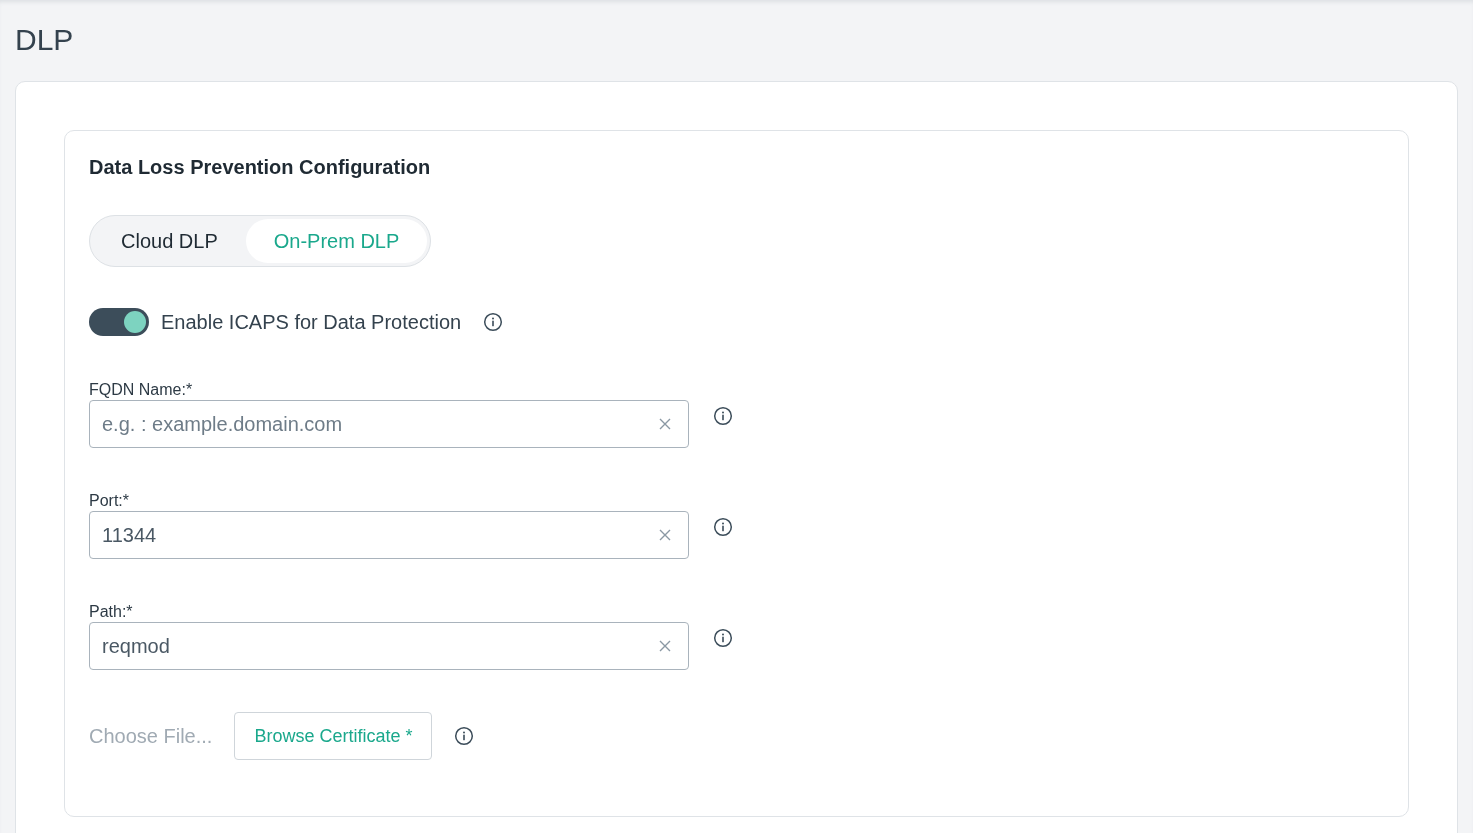  What do you see at coordinates (389, 535) in the screenshot?
I see `input-field: 11344` at bounding box center [389, 535].